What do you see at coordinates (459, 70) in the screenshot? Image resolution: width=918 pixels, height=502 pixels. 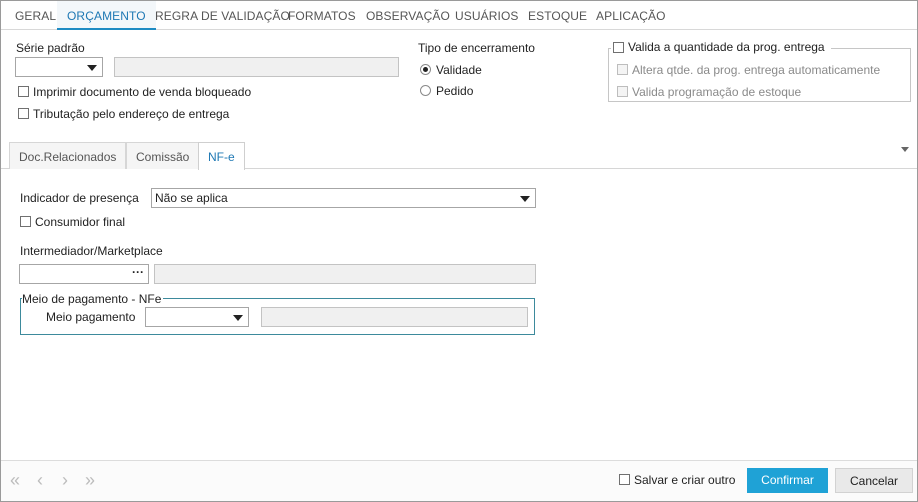 I see `radio-validade-label: Validade` at bounding box center [459, 70].